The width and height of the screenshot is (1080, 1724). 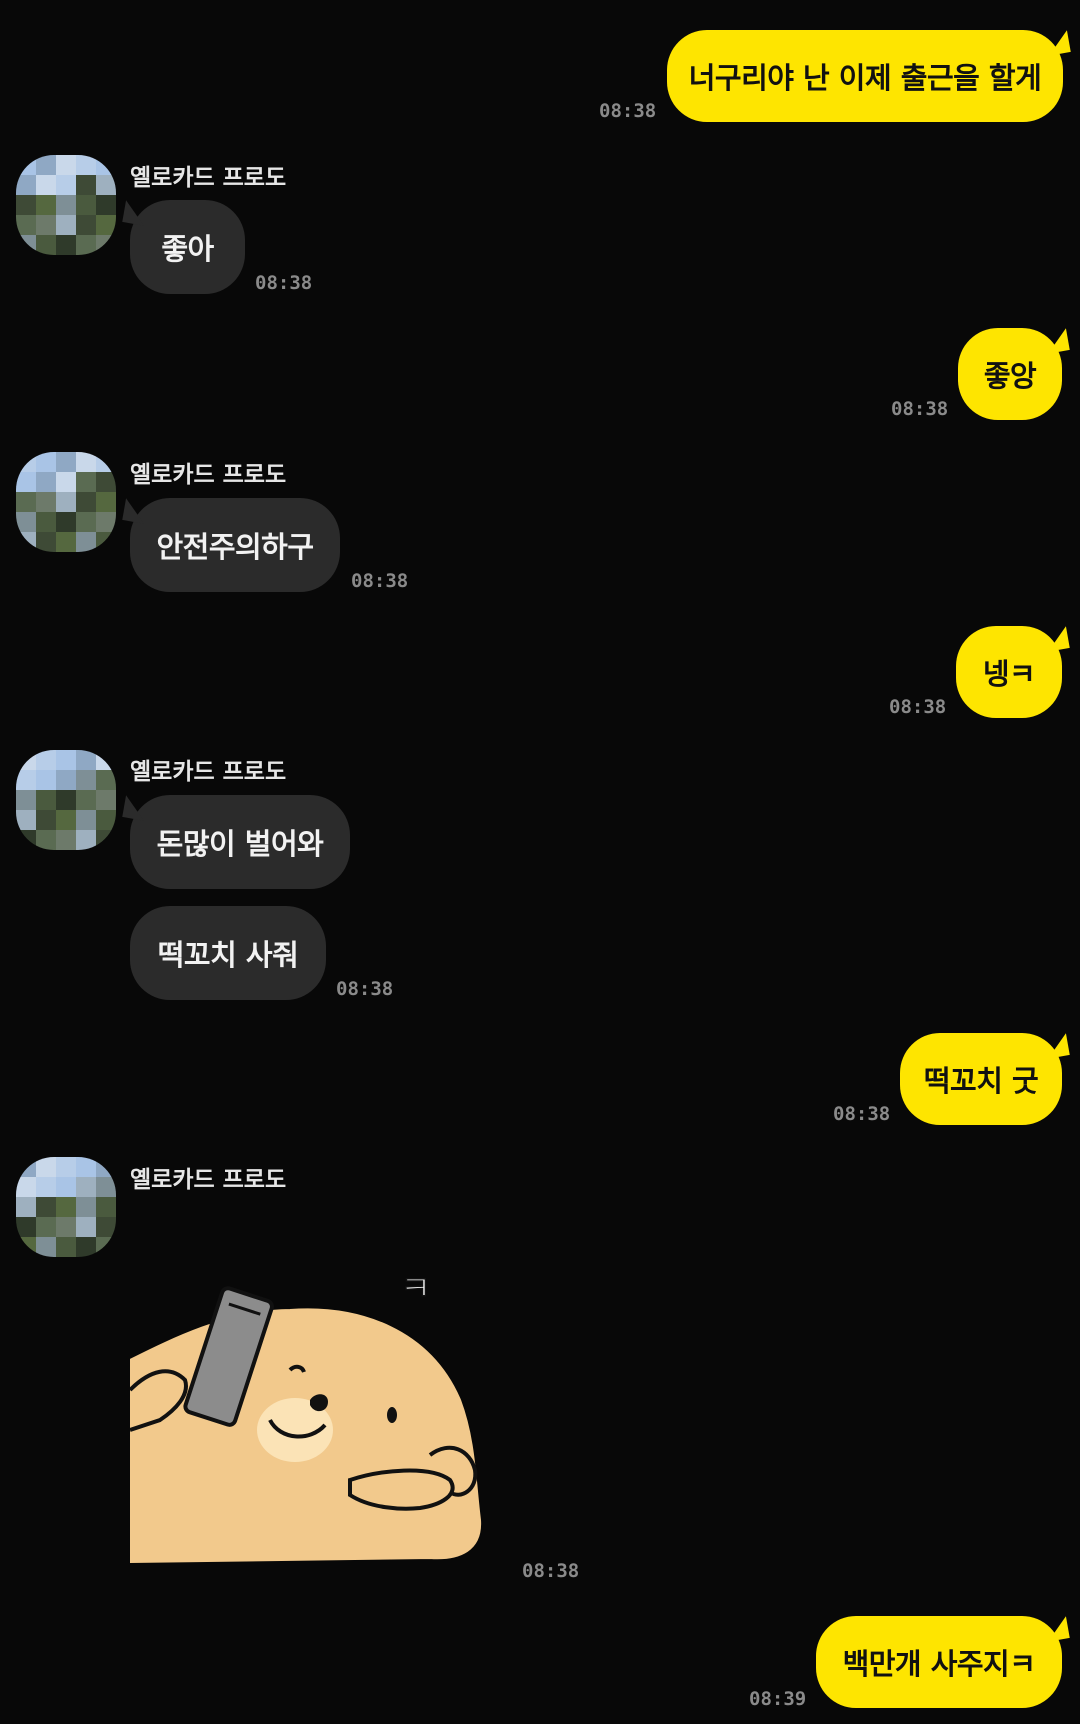 I want to click on dog-sticker-icon: ㅋ, so click(x=305, y=1416).